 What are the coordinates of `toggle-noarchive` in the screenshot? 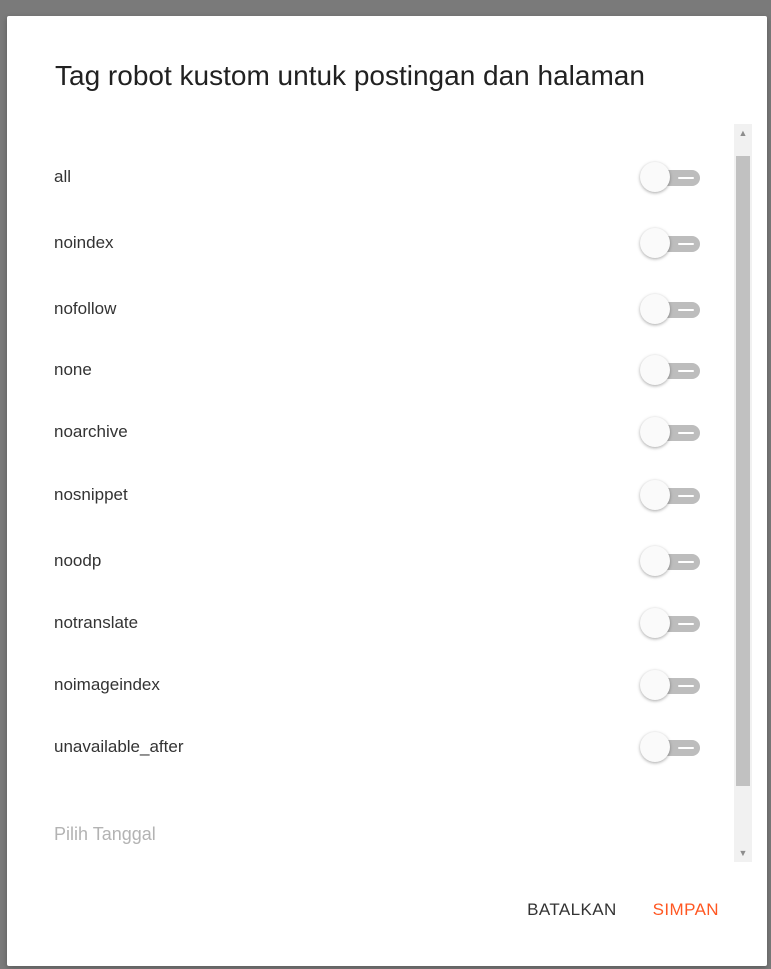 It's located at (671, 432).